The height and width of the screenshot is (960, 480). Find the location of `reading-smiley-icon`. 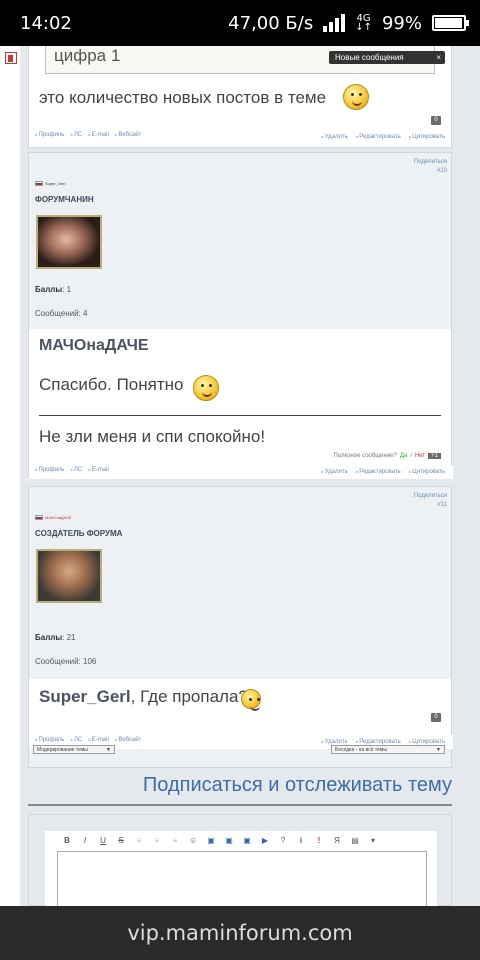

reading-smiley-icon is located at coordinates (356, 97).